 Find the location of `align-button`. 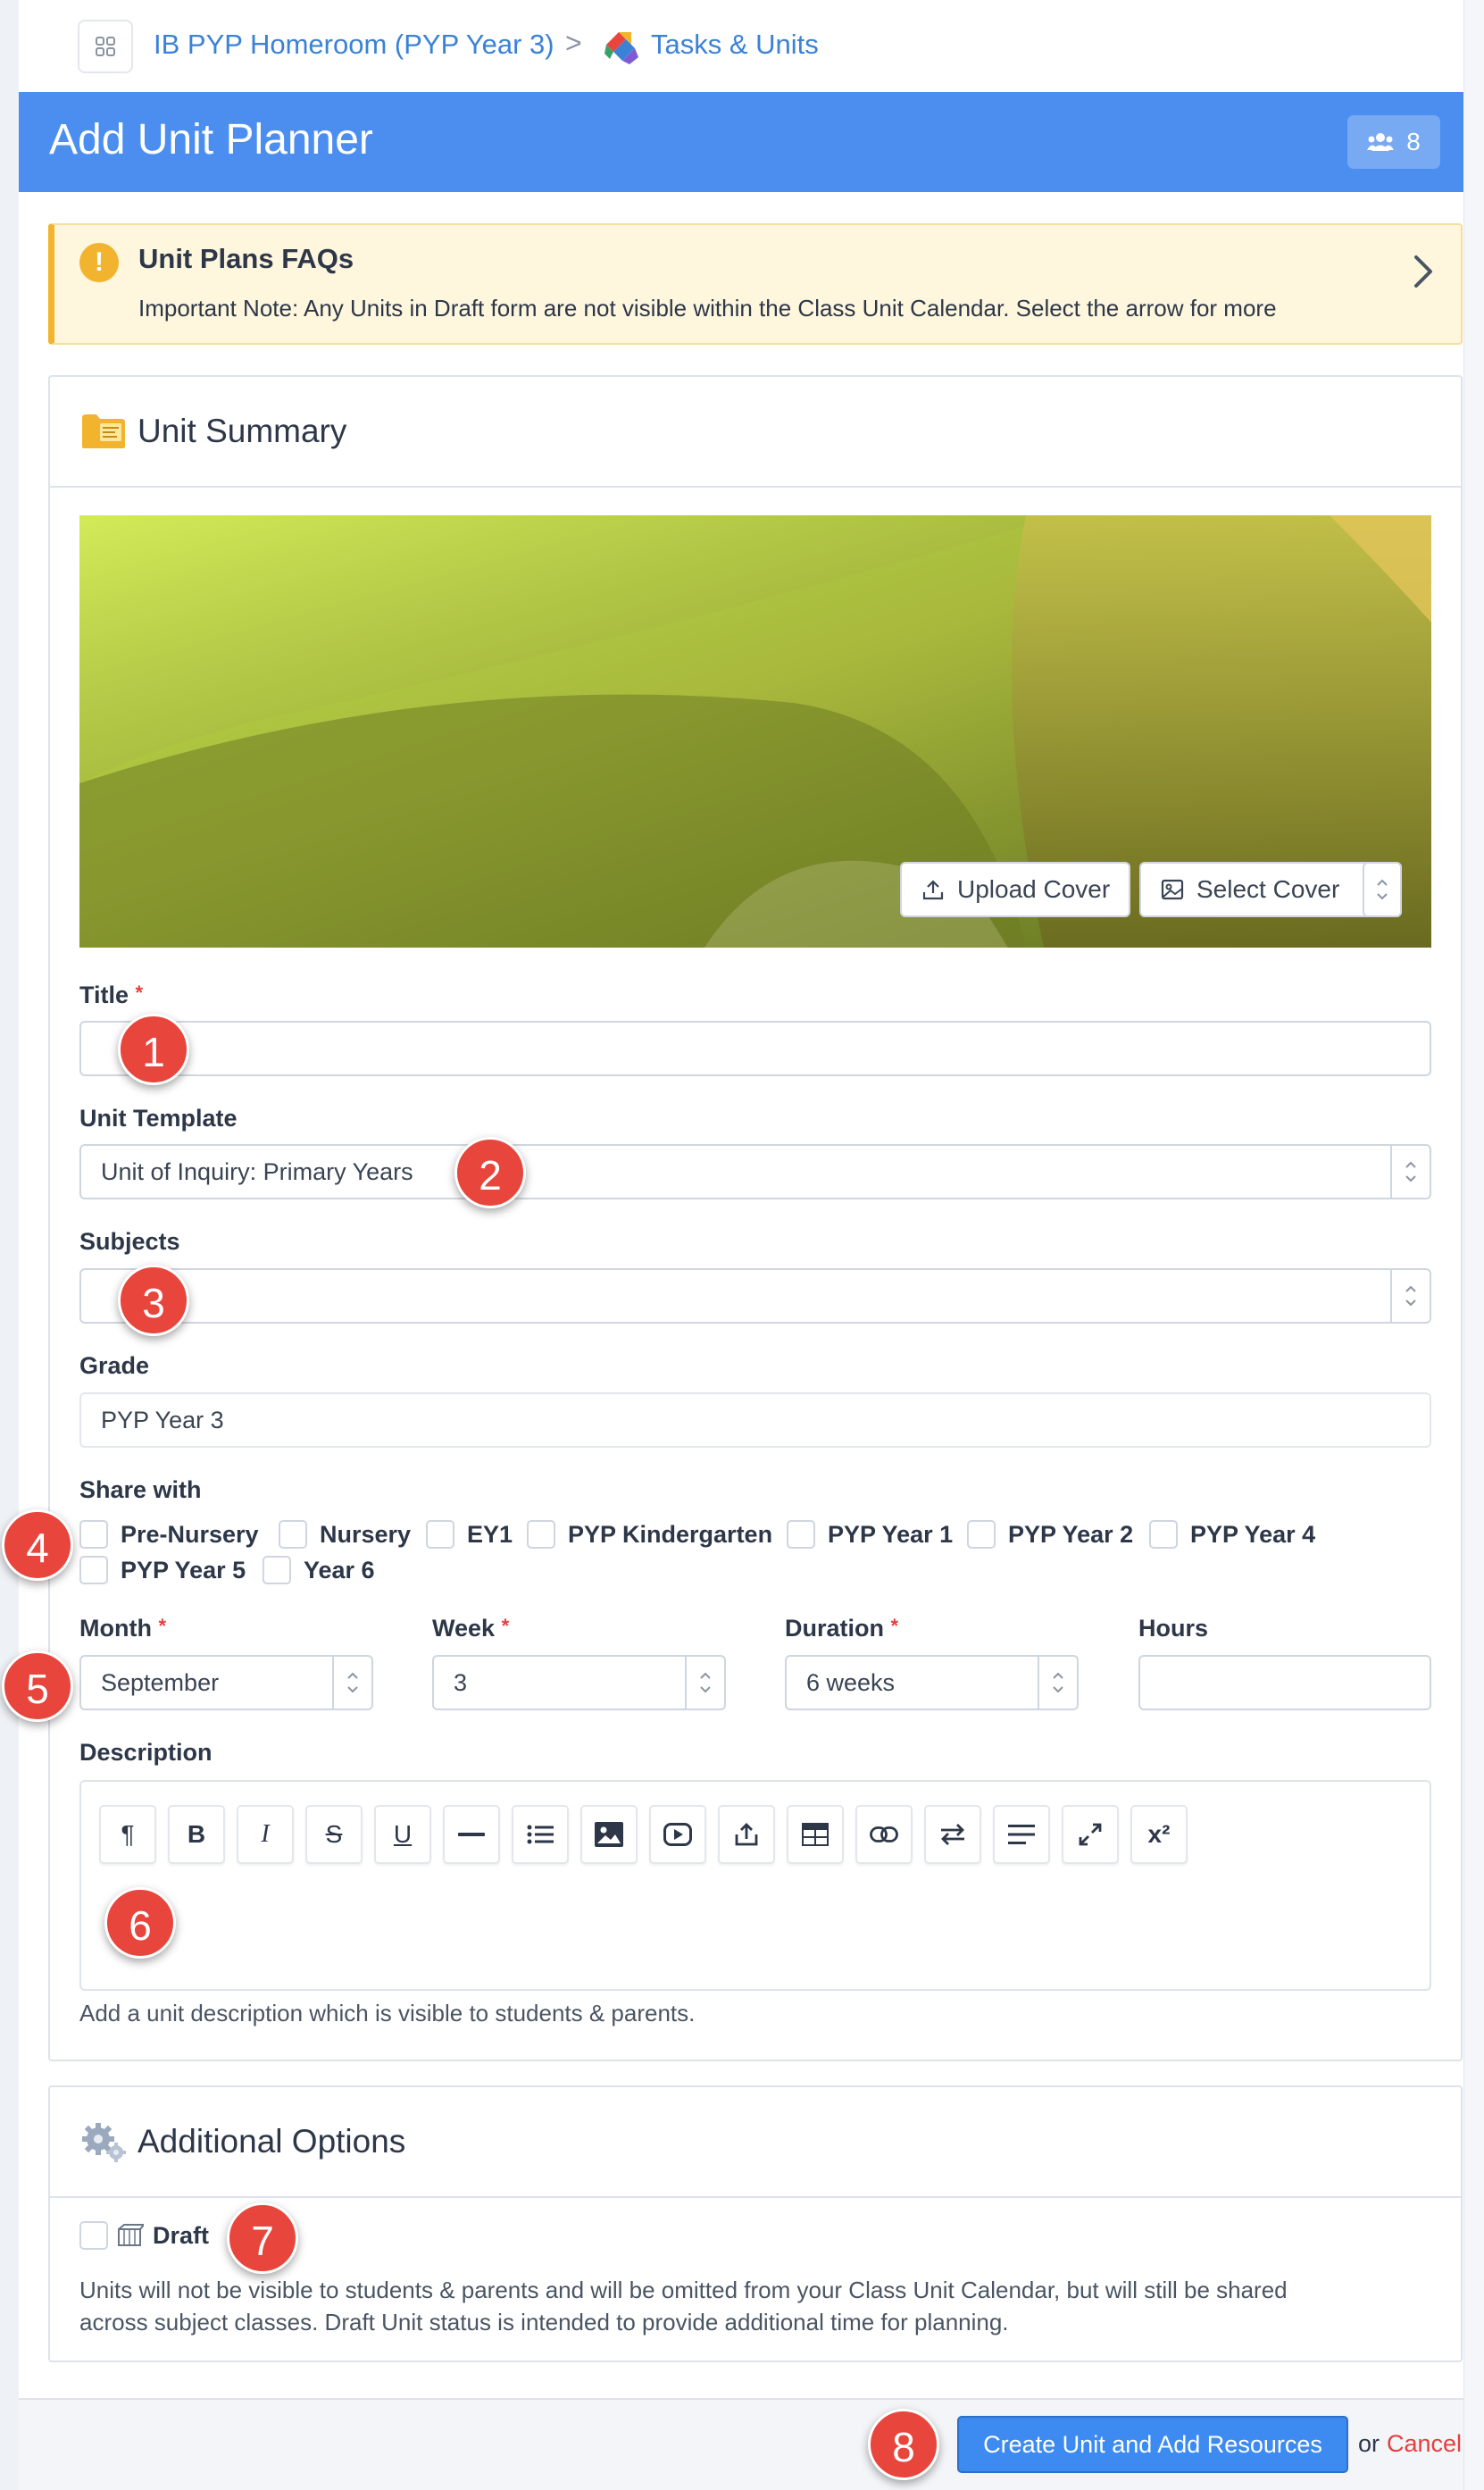

align-button is located at coordinates (1021, 1834).